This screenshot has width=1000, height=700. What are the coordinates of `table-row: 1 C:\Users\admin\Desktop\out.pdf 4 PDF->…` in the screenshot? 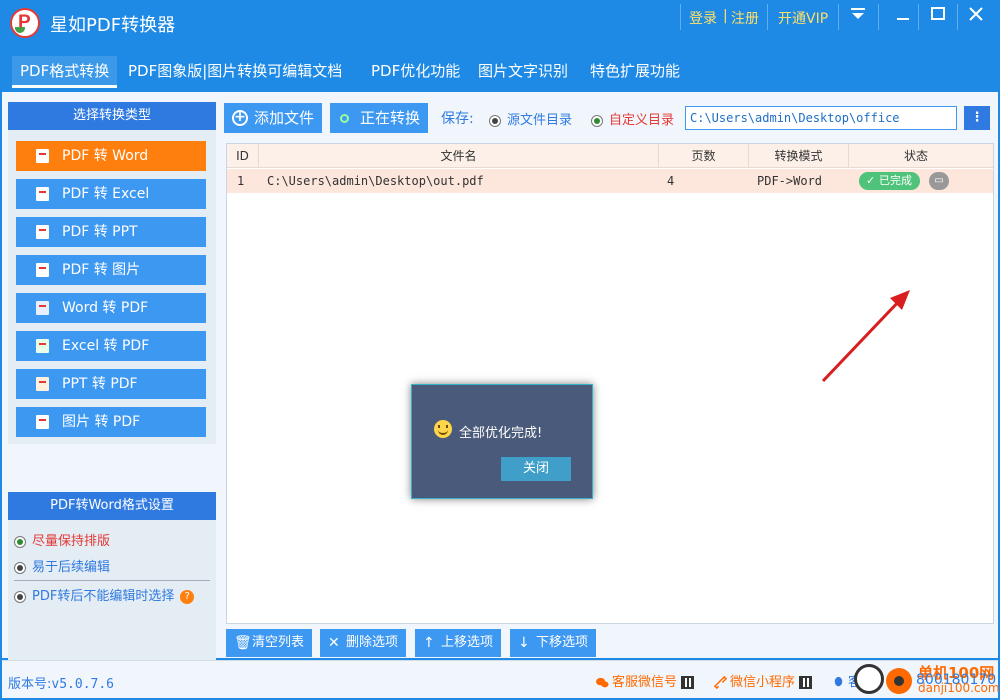 It's located at (610, 181).